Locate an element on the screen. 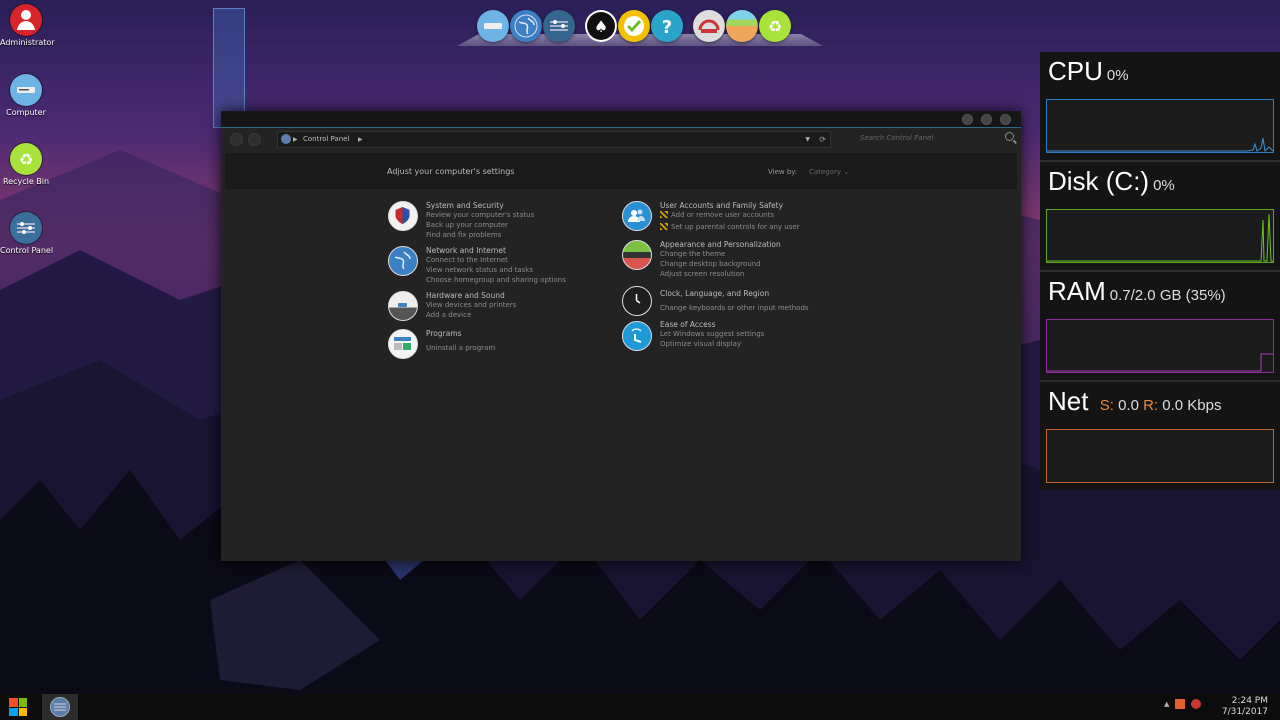 The image size is (1280, 720). desktop-icon-recycle-bin: ♻ Recycle Bin is located at coordinates (26, 162).